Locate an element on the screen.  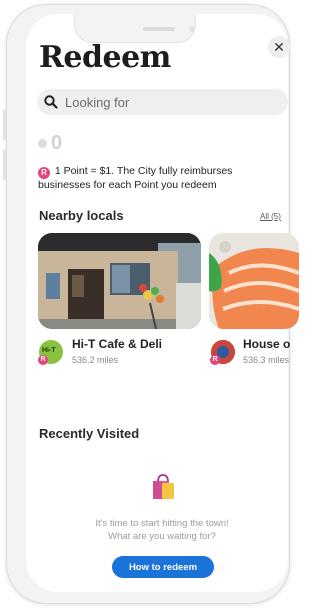
empty-state-line1: It's time to start hitting the town! is located at coordinates (162, 523).